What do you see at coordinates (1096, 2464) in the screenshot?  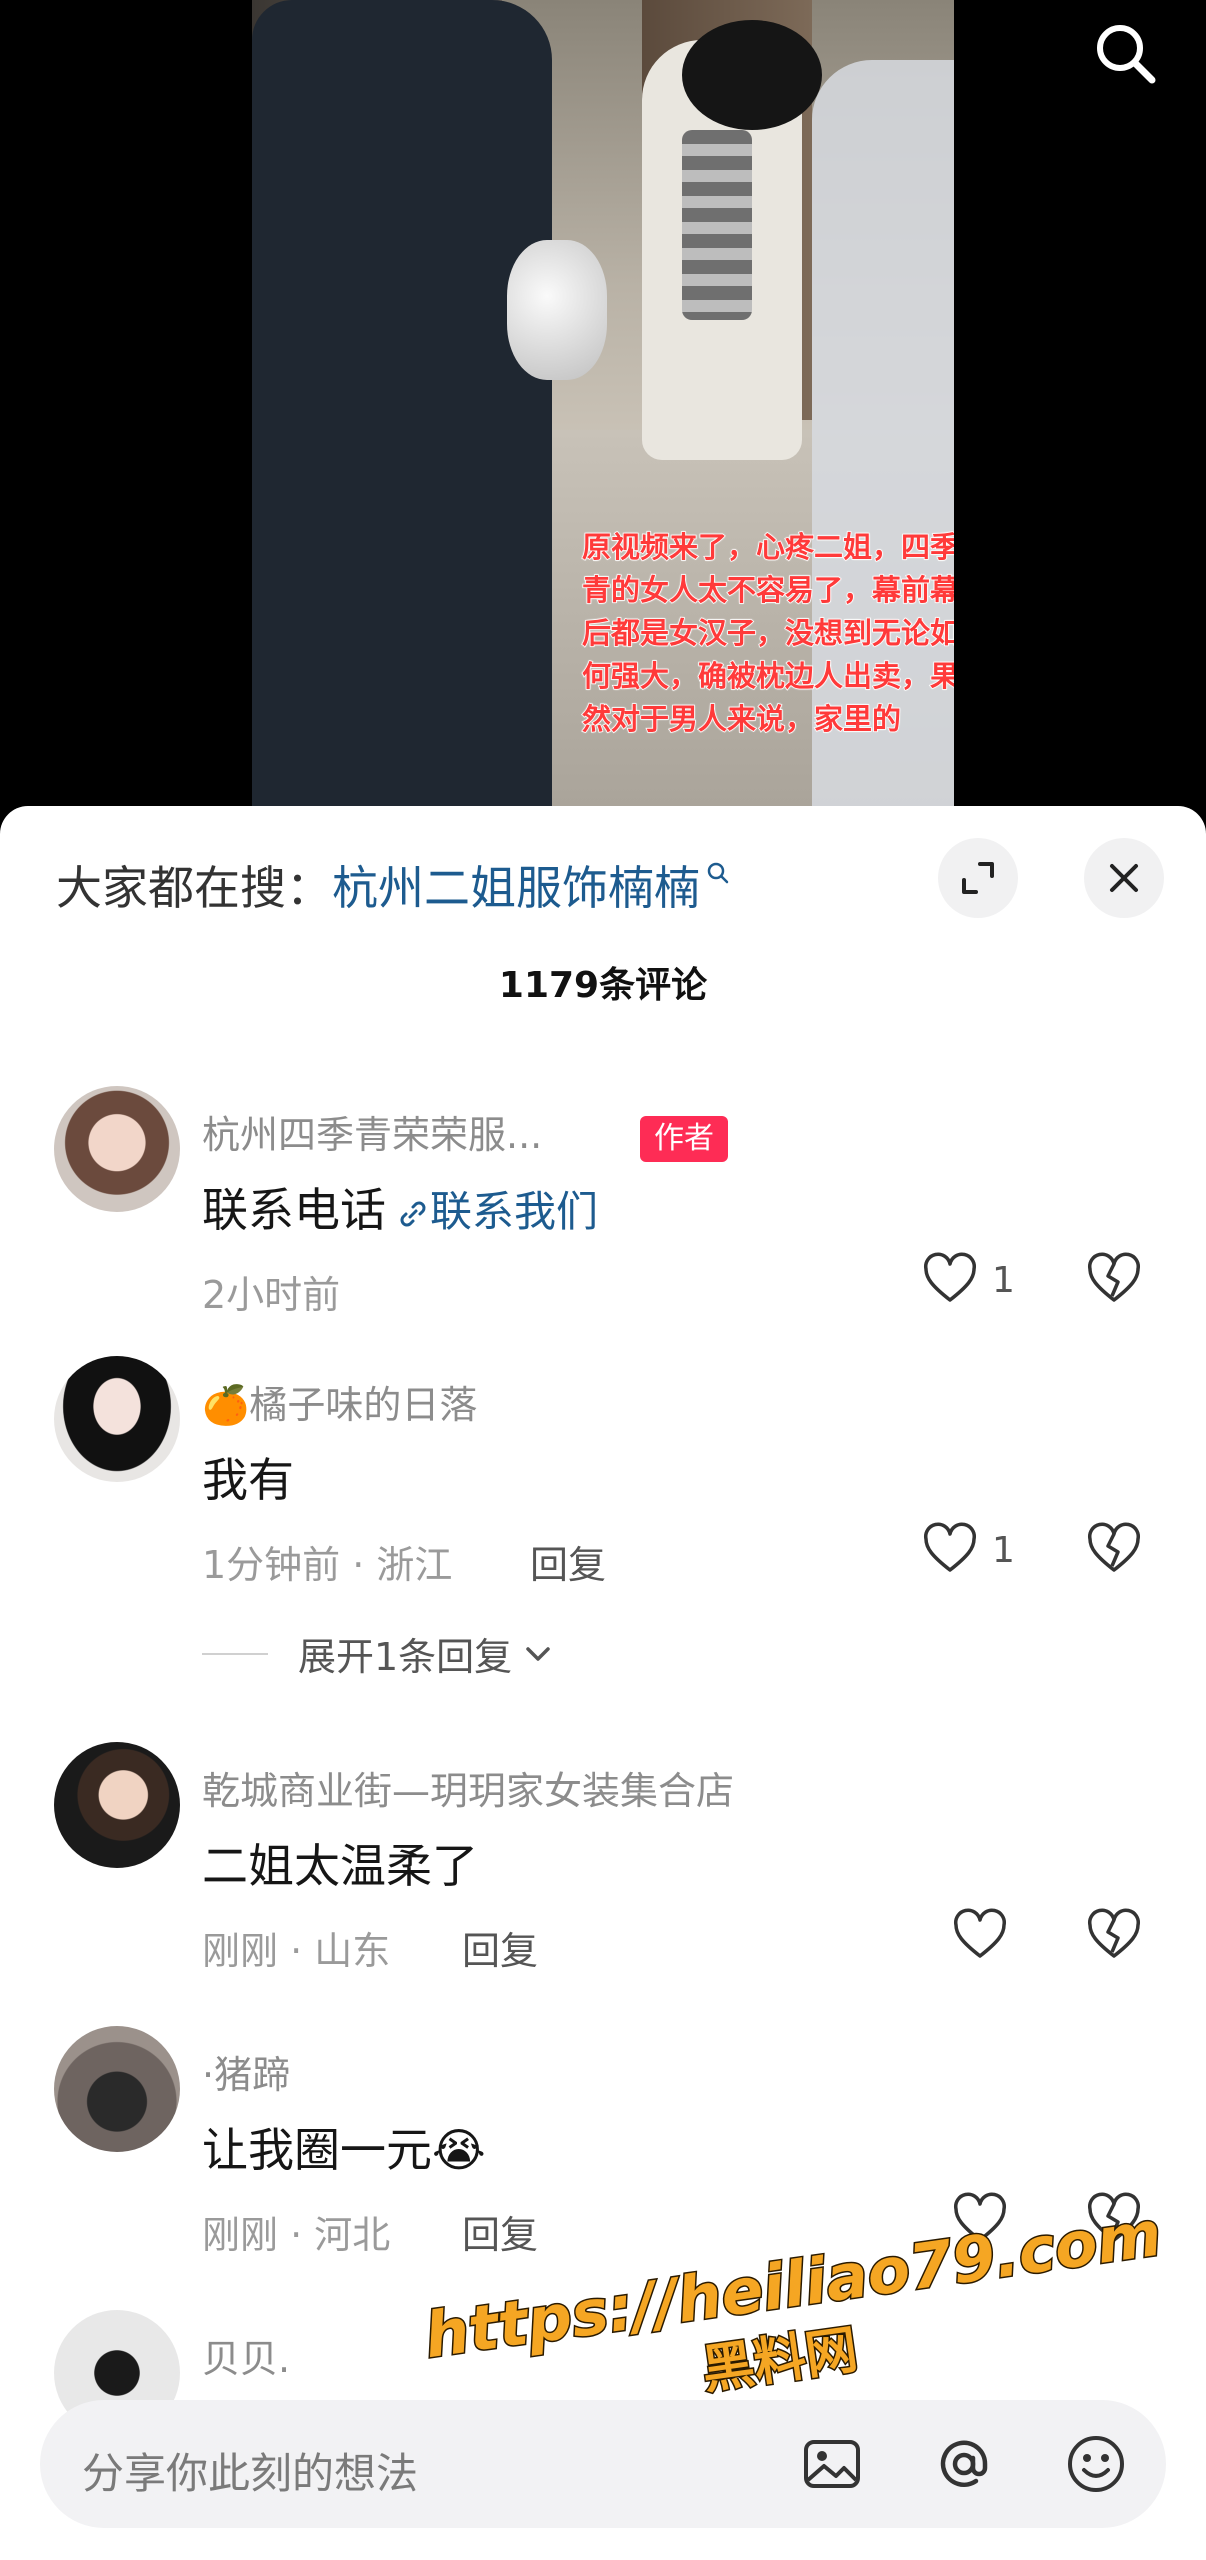 I see `emoji-icon` at bounding box center [1096, 2464].